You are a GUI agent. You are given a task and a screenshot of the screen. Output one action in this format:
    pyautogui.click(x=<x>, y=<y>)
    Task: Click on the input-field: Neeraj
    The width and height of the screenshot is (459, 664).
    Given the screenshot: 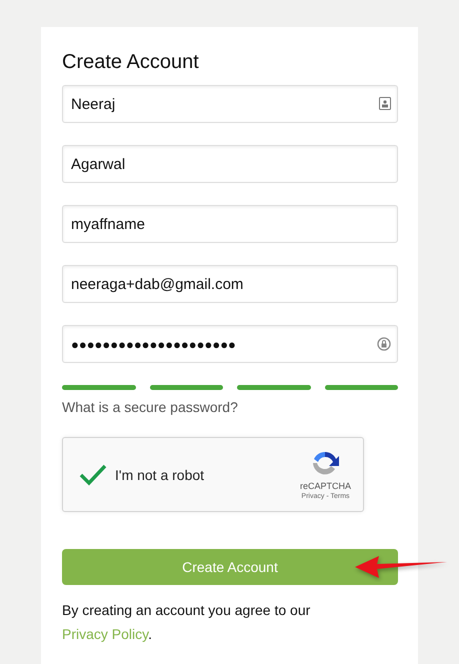 What is the action you would take?
    pyautogui.click(x=230, y=104)
    